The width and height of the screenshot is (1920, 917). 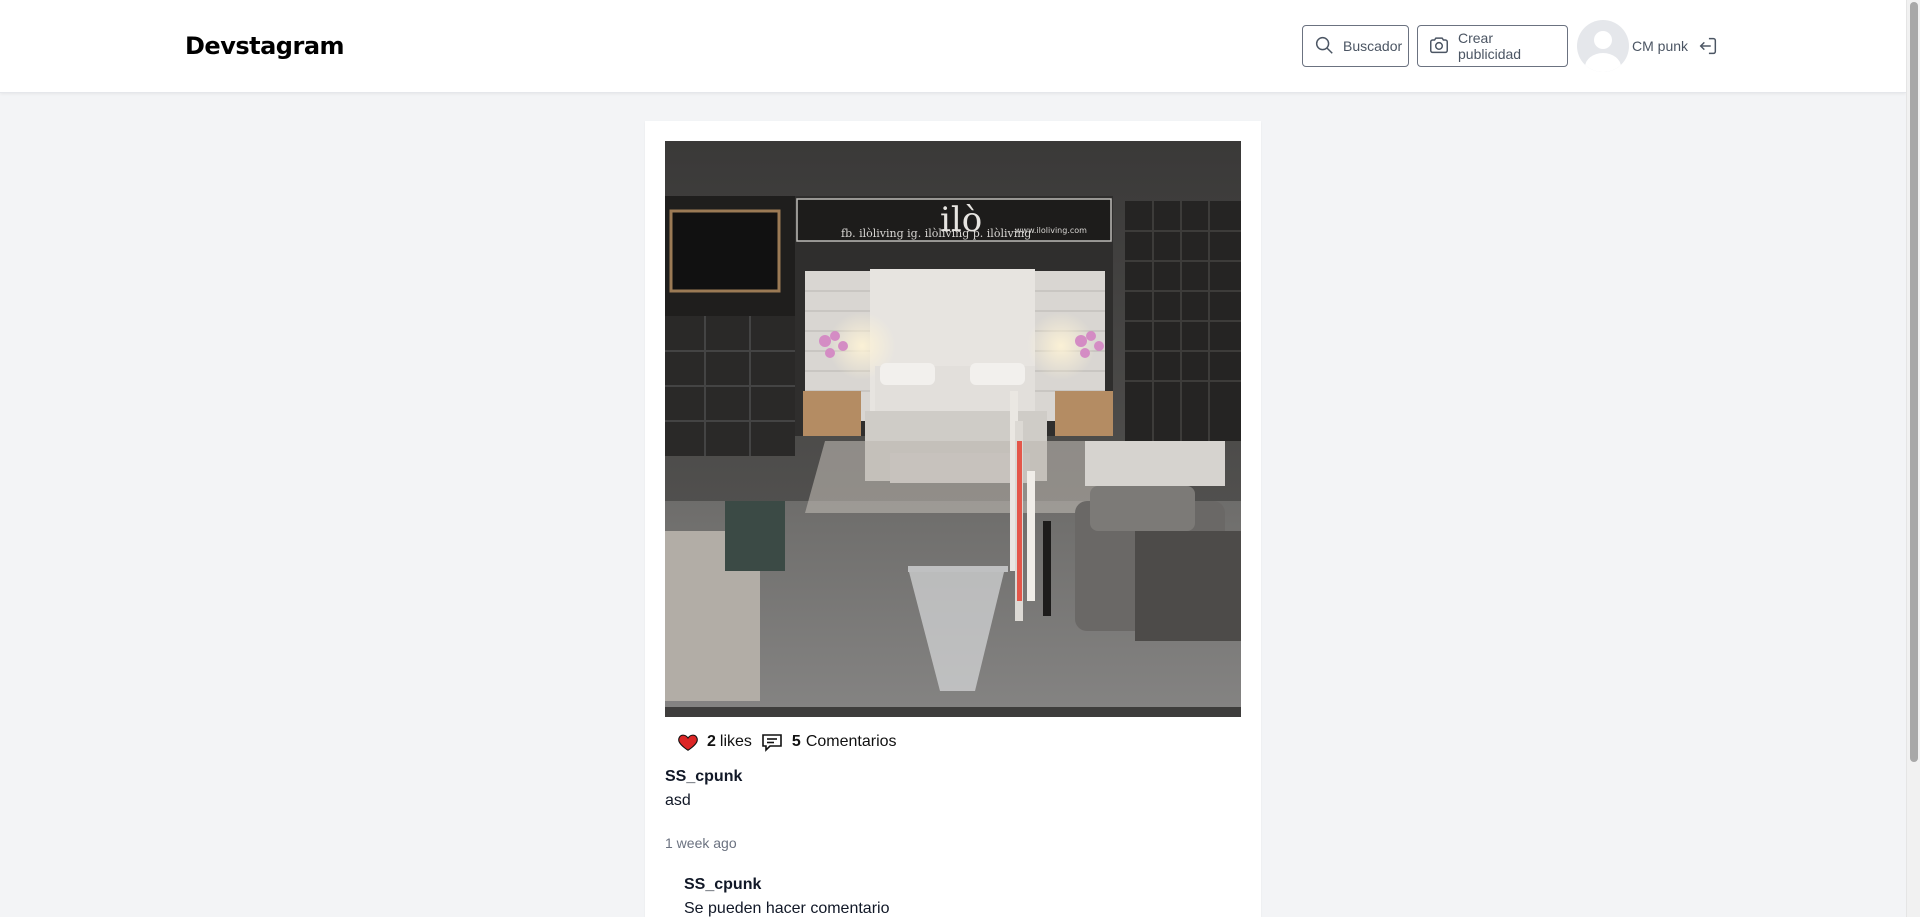 What do you see at coordinates (1603, 46) in the screenshot?
I see `avatar` at bounding box center [1603, 46].